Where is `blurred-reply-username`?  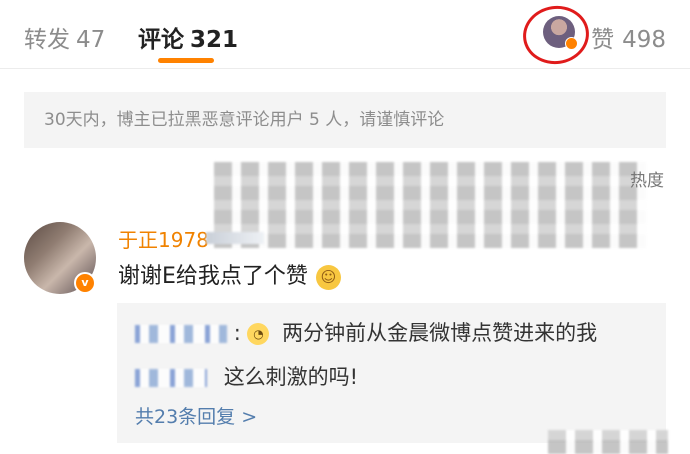 blurred-reply-username is located at coordinates (181, 334).